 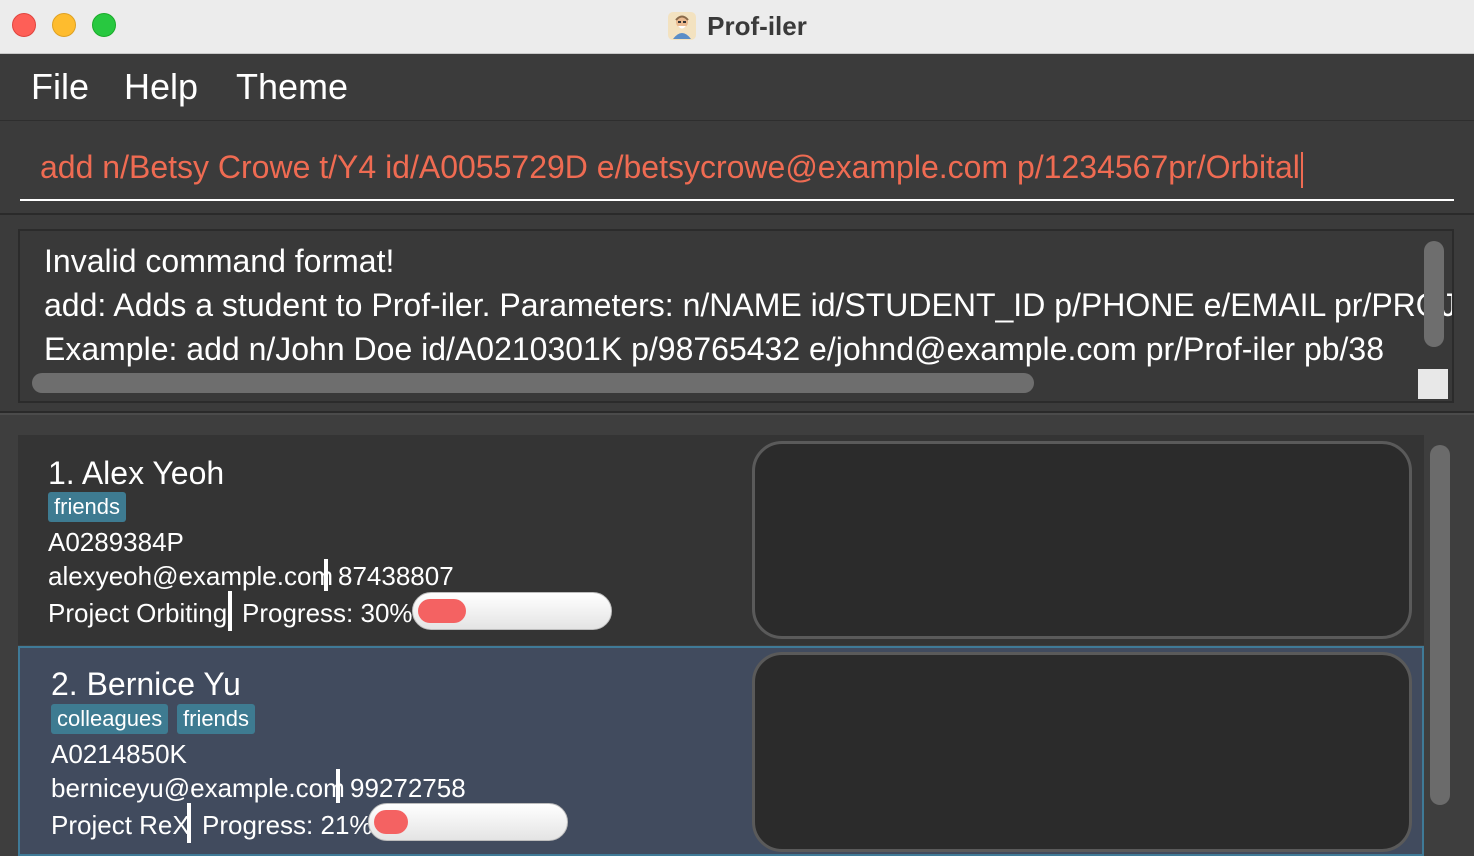 I want to click on window-title-group: Prof-iler, so click(x=737, y=26).